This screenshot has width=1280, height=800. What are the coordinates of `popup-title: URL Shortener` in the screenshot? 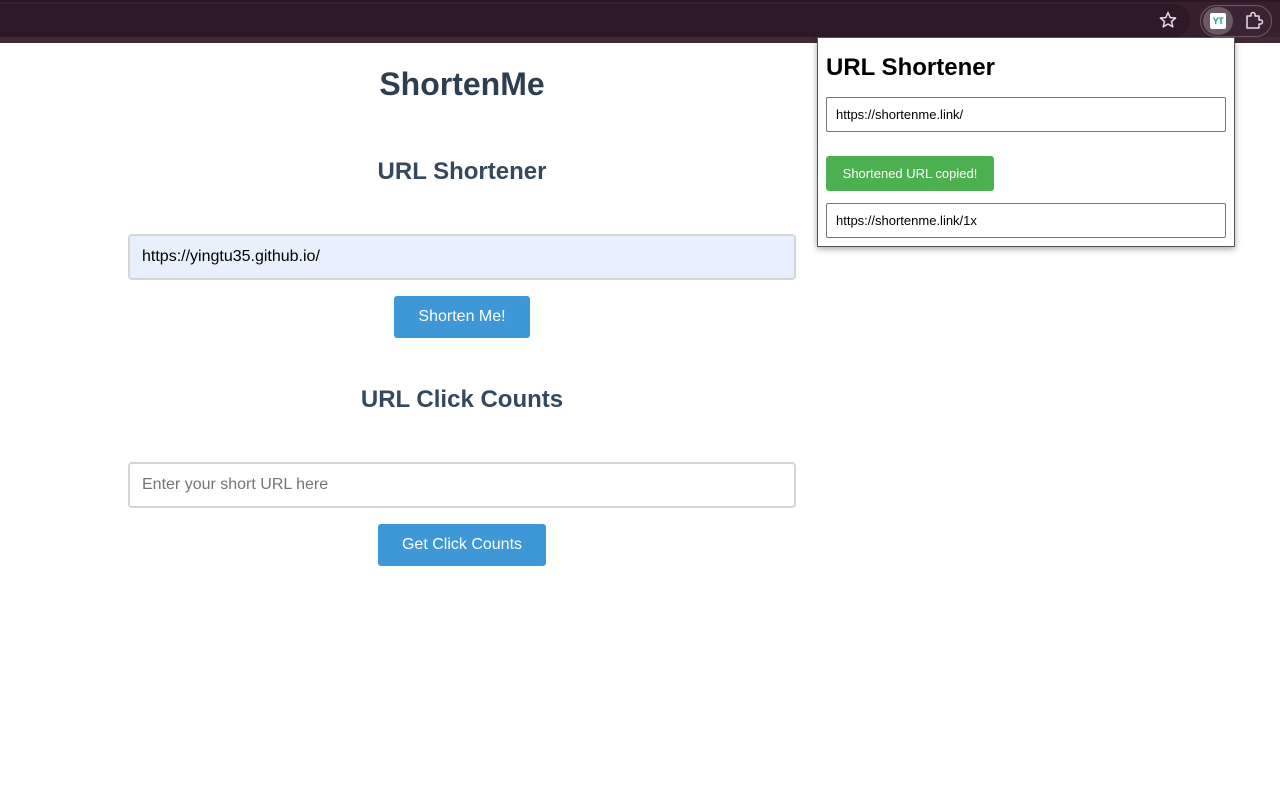 It's located at (910, 67).